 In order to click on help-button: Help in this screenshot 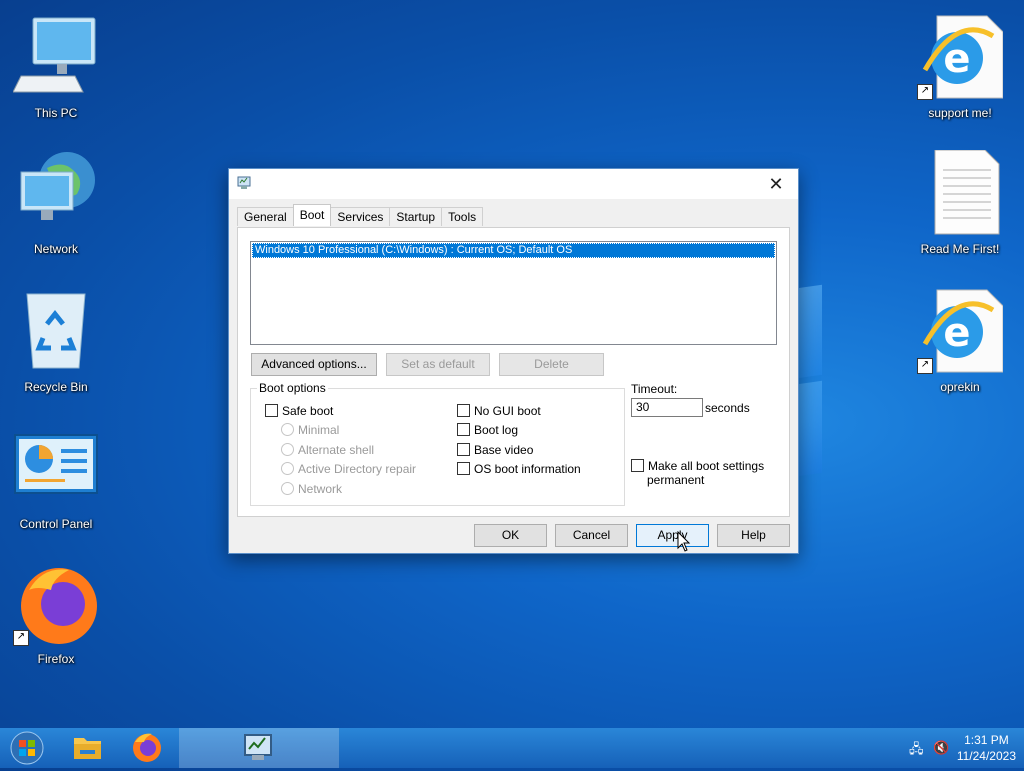, I will do `click(753, 535)`.